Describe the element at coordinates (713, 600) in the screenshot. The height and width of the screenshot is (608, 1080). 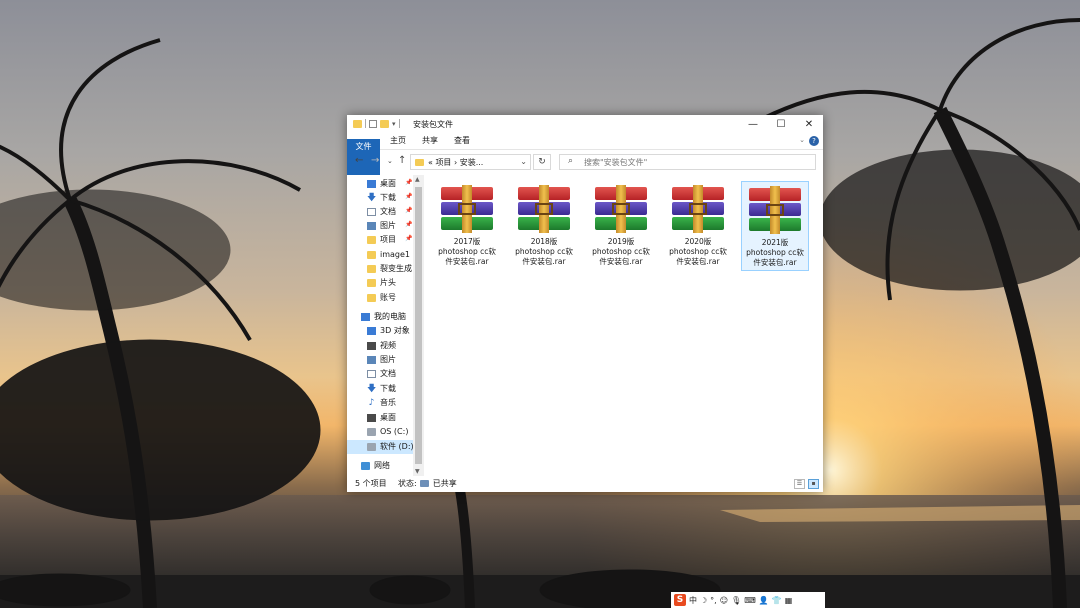
I see `punctuation-icon: °,` at that location.